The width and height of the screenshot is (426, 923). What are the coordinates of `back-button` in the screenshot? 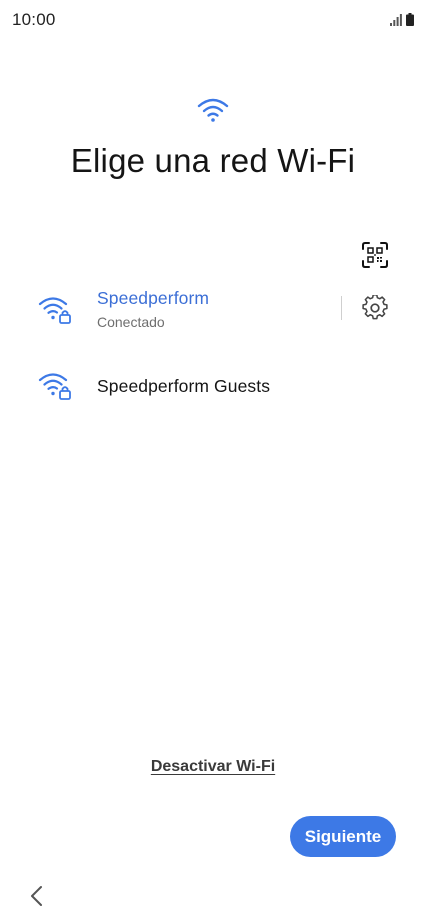 It's located at (36, 896).